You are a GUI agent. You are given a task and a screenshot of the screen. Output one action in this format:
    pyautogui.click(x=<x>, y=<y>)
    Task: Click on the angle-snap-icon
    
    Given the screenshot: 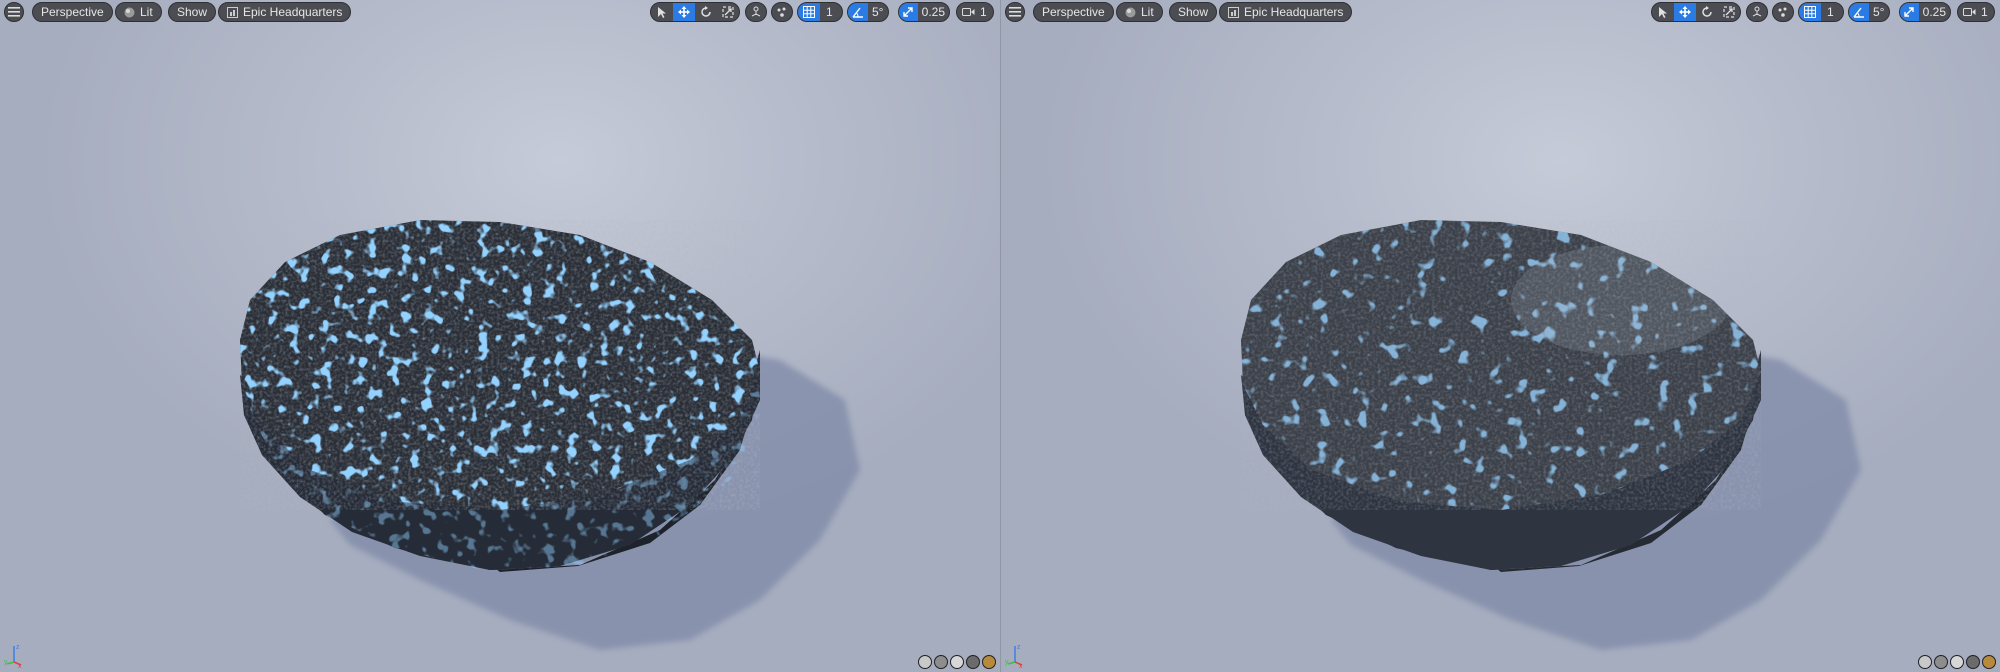 What is the action you would take?
    pyautogui.click(x=1858, y=12)
    